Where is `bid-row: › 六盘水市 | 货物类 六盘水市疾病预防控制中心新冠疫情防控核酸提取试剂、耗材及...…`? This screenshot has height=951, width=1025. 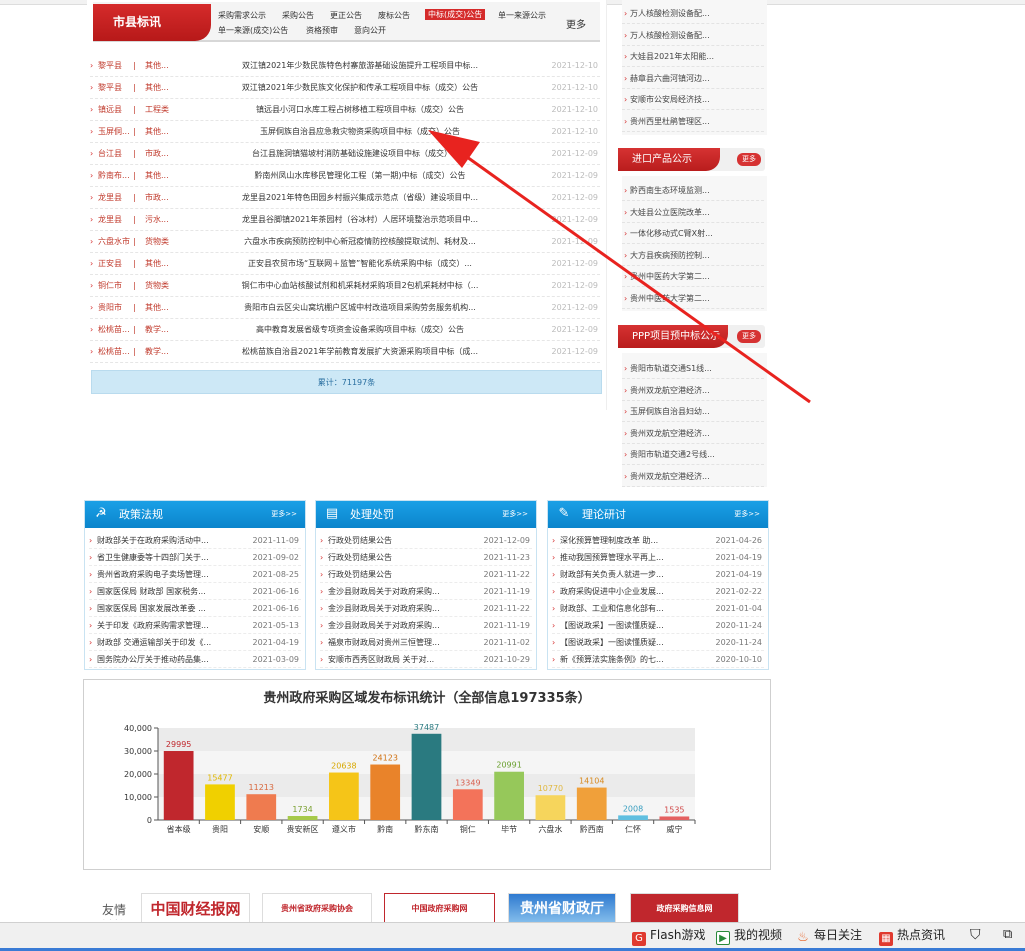 bid-row: › 六盘水市 | 货物类 六盘水市疾病预防控制中心新冠疫情防控核酸提取试剂、耗材及...… is located at coordinates (345, 242).